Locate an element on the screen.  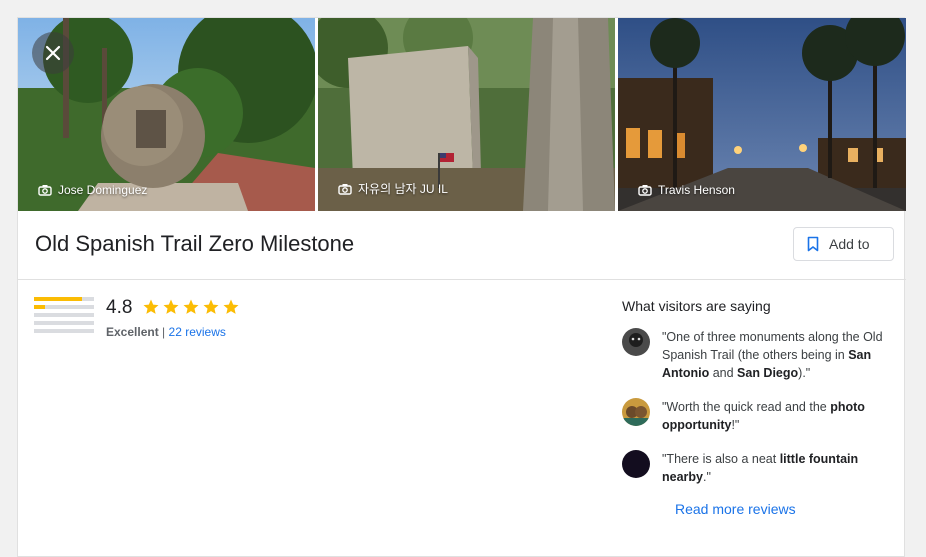
close-button is located at coordinates (53, 53).